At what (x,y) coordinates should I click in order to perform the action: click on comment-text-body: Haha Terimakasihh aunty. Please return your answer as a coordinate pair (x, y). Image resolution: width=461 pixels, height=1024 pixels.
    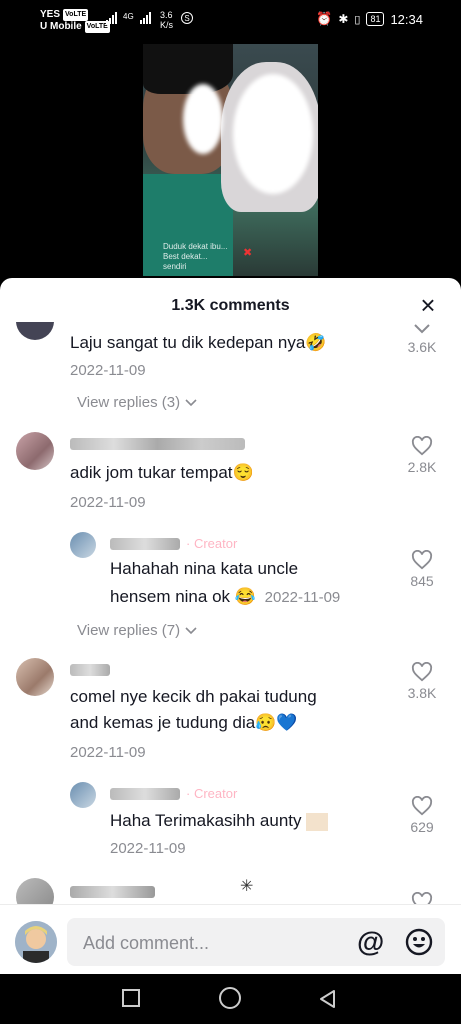
    Looking at the image, I should click on (208, 820).